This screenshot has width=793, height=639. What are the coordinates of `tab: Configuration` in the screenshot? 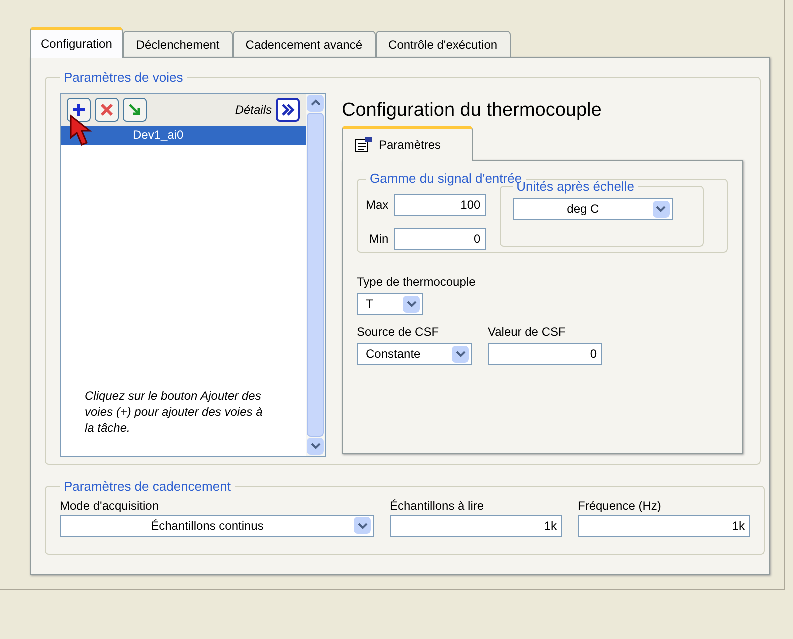 It's located at (77, 42).